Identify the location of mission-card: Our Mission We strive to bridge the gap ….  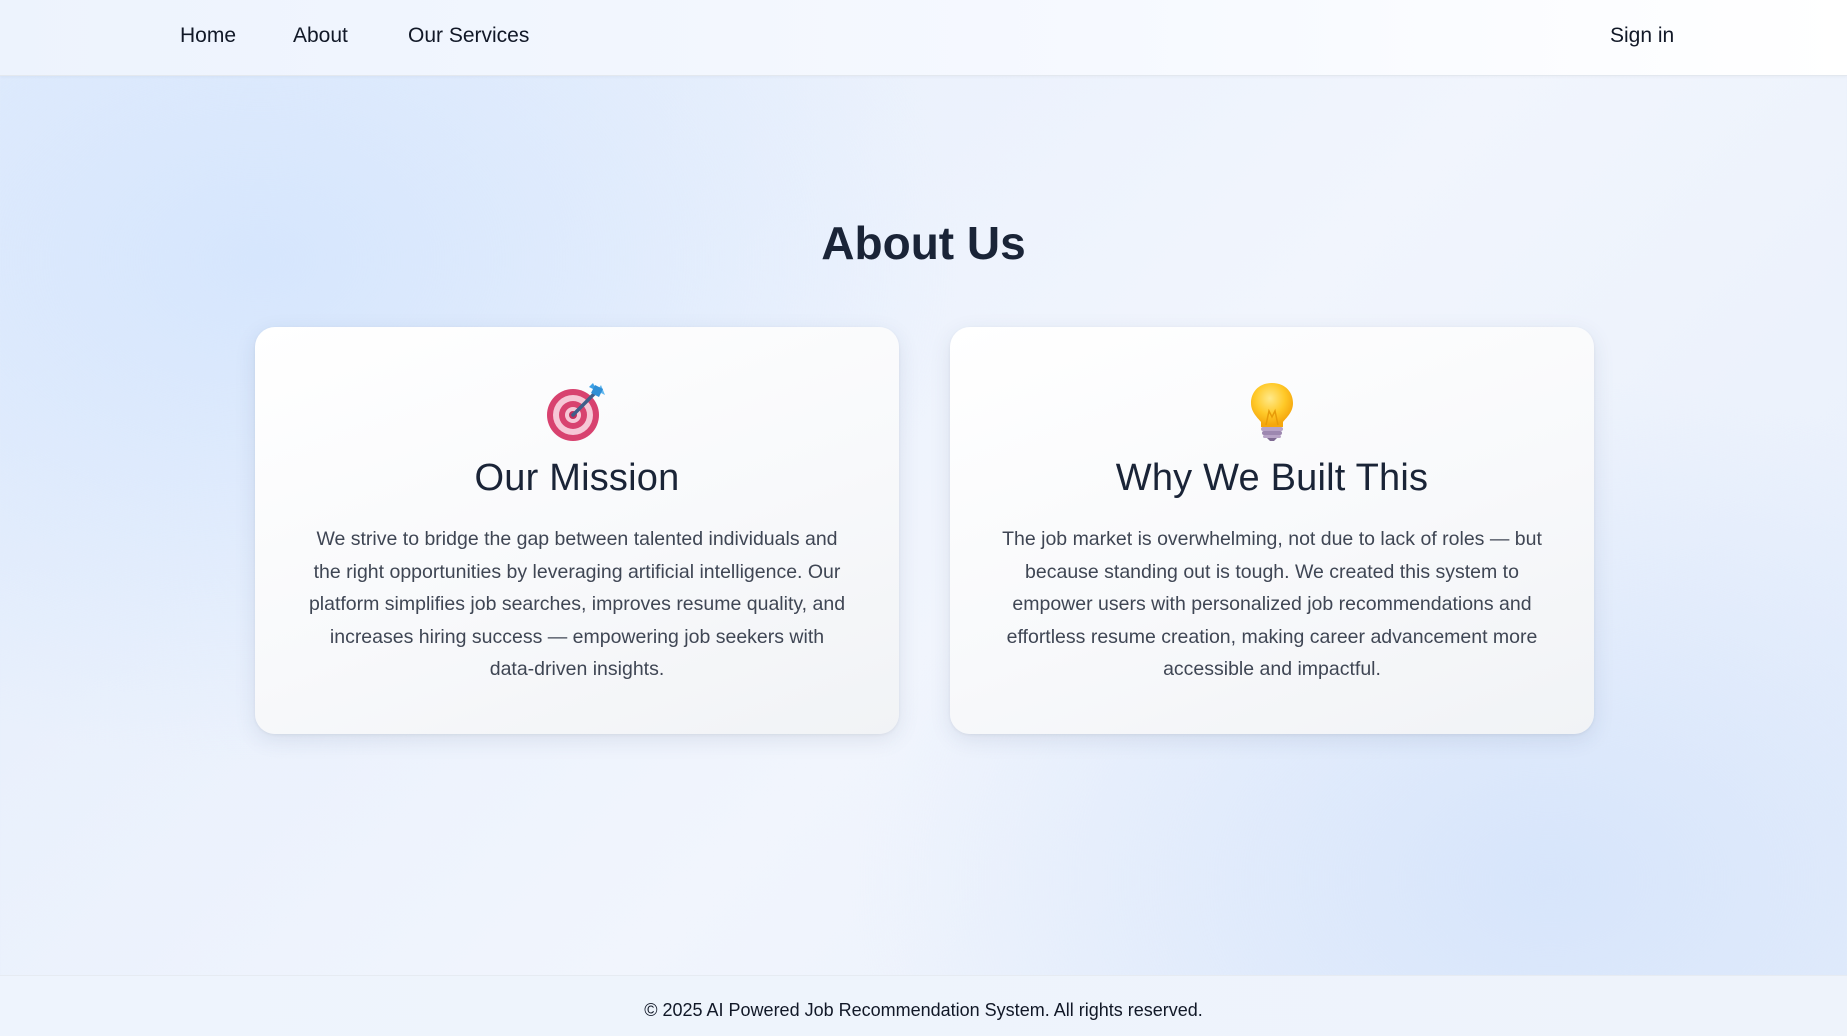
(577, 530).